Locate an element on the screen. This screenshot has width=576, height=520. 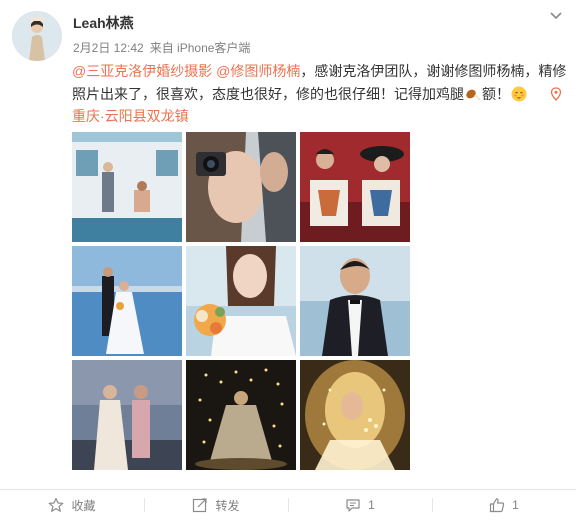
location-link: 重庆·云阳县双龙镇 is located at coordinates (130, 116).